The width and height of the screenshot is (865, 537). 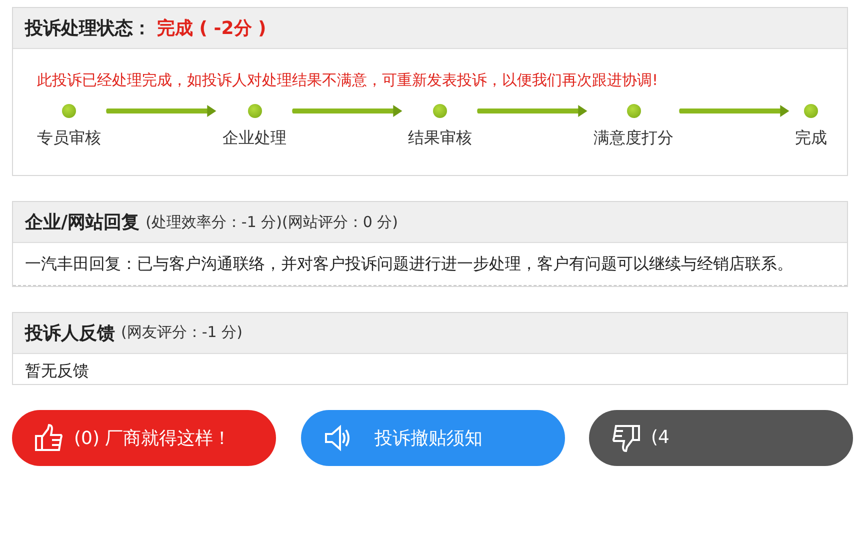 What do you see at coordinates (49, 437) in the screenshot?
I see `thumbs-up-icon` at bounding box center [49, 437].